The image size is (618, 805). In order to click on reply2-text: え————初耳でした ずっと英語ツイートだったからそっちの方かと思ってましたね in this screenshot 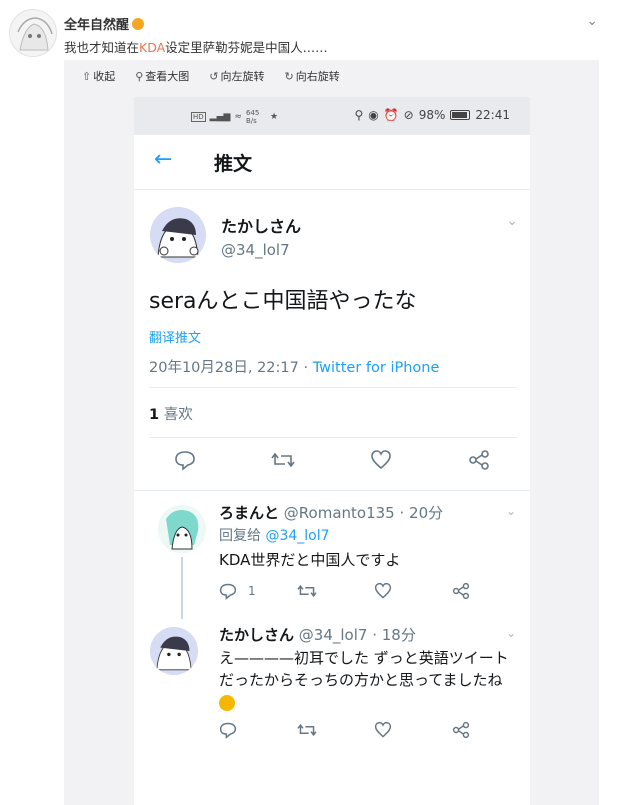, I will do `click(369, 680)`.